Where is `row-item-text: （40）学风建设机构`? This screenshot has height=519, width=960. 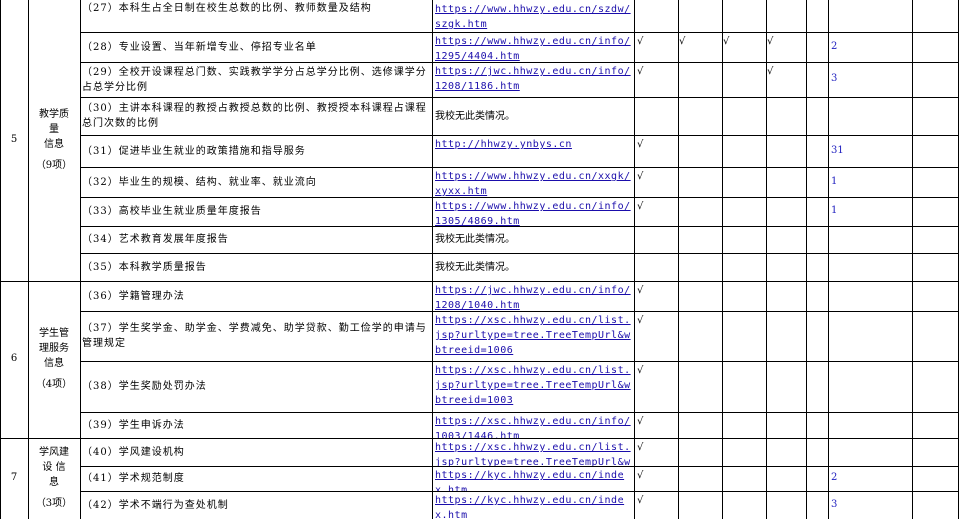
row-item-text: （40）学风建设机构 is located at coordinates (133, 452).